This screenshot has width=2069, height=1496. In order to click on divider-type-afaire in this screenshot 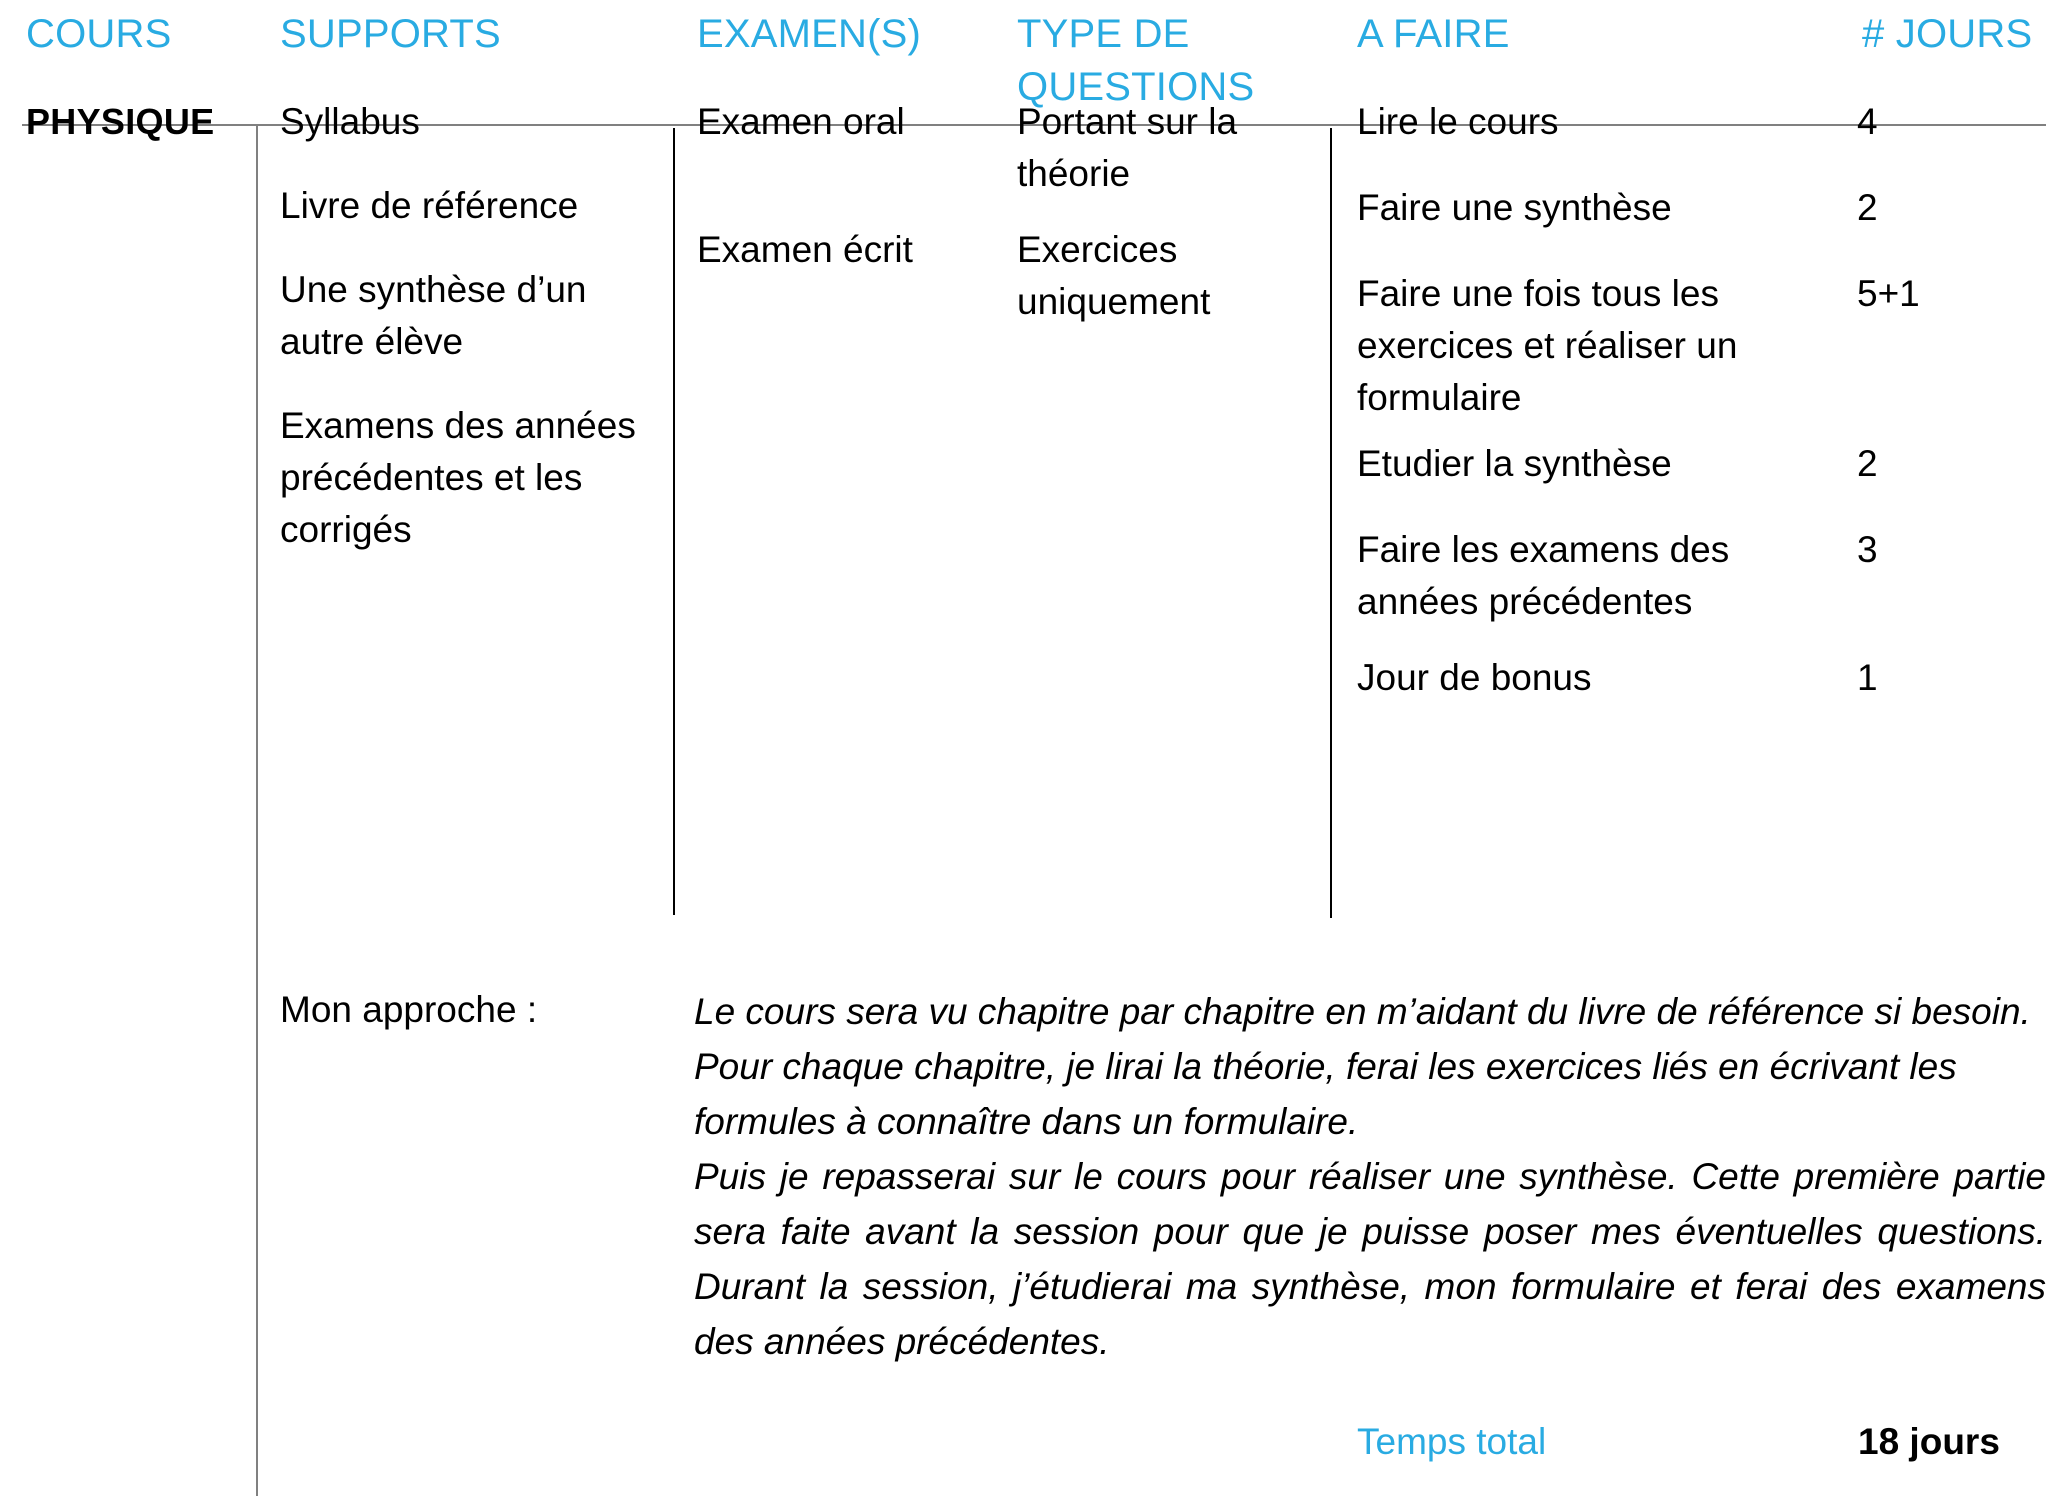, I will do `click(1331, 523)`.